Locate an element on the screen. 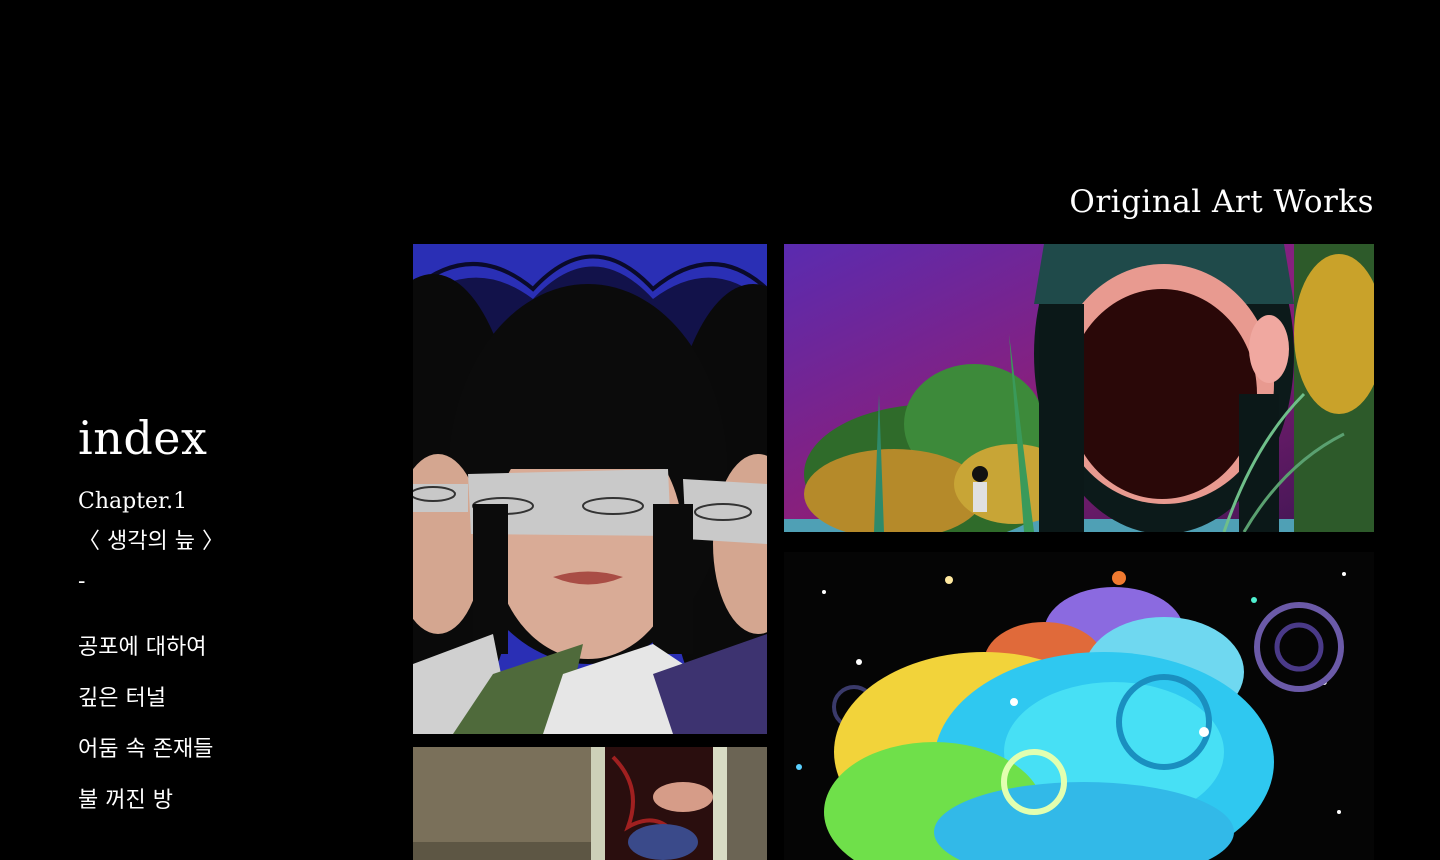  artwork-dark-room is located at coordinates (590, 803).